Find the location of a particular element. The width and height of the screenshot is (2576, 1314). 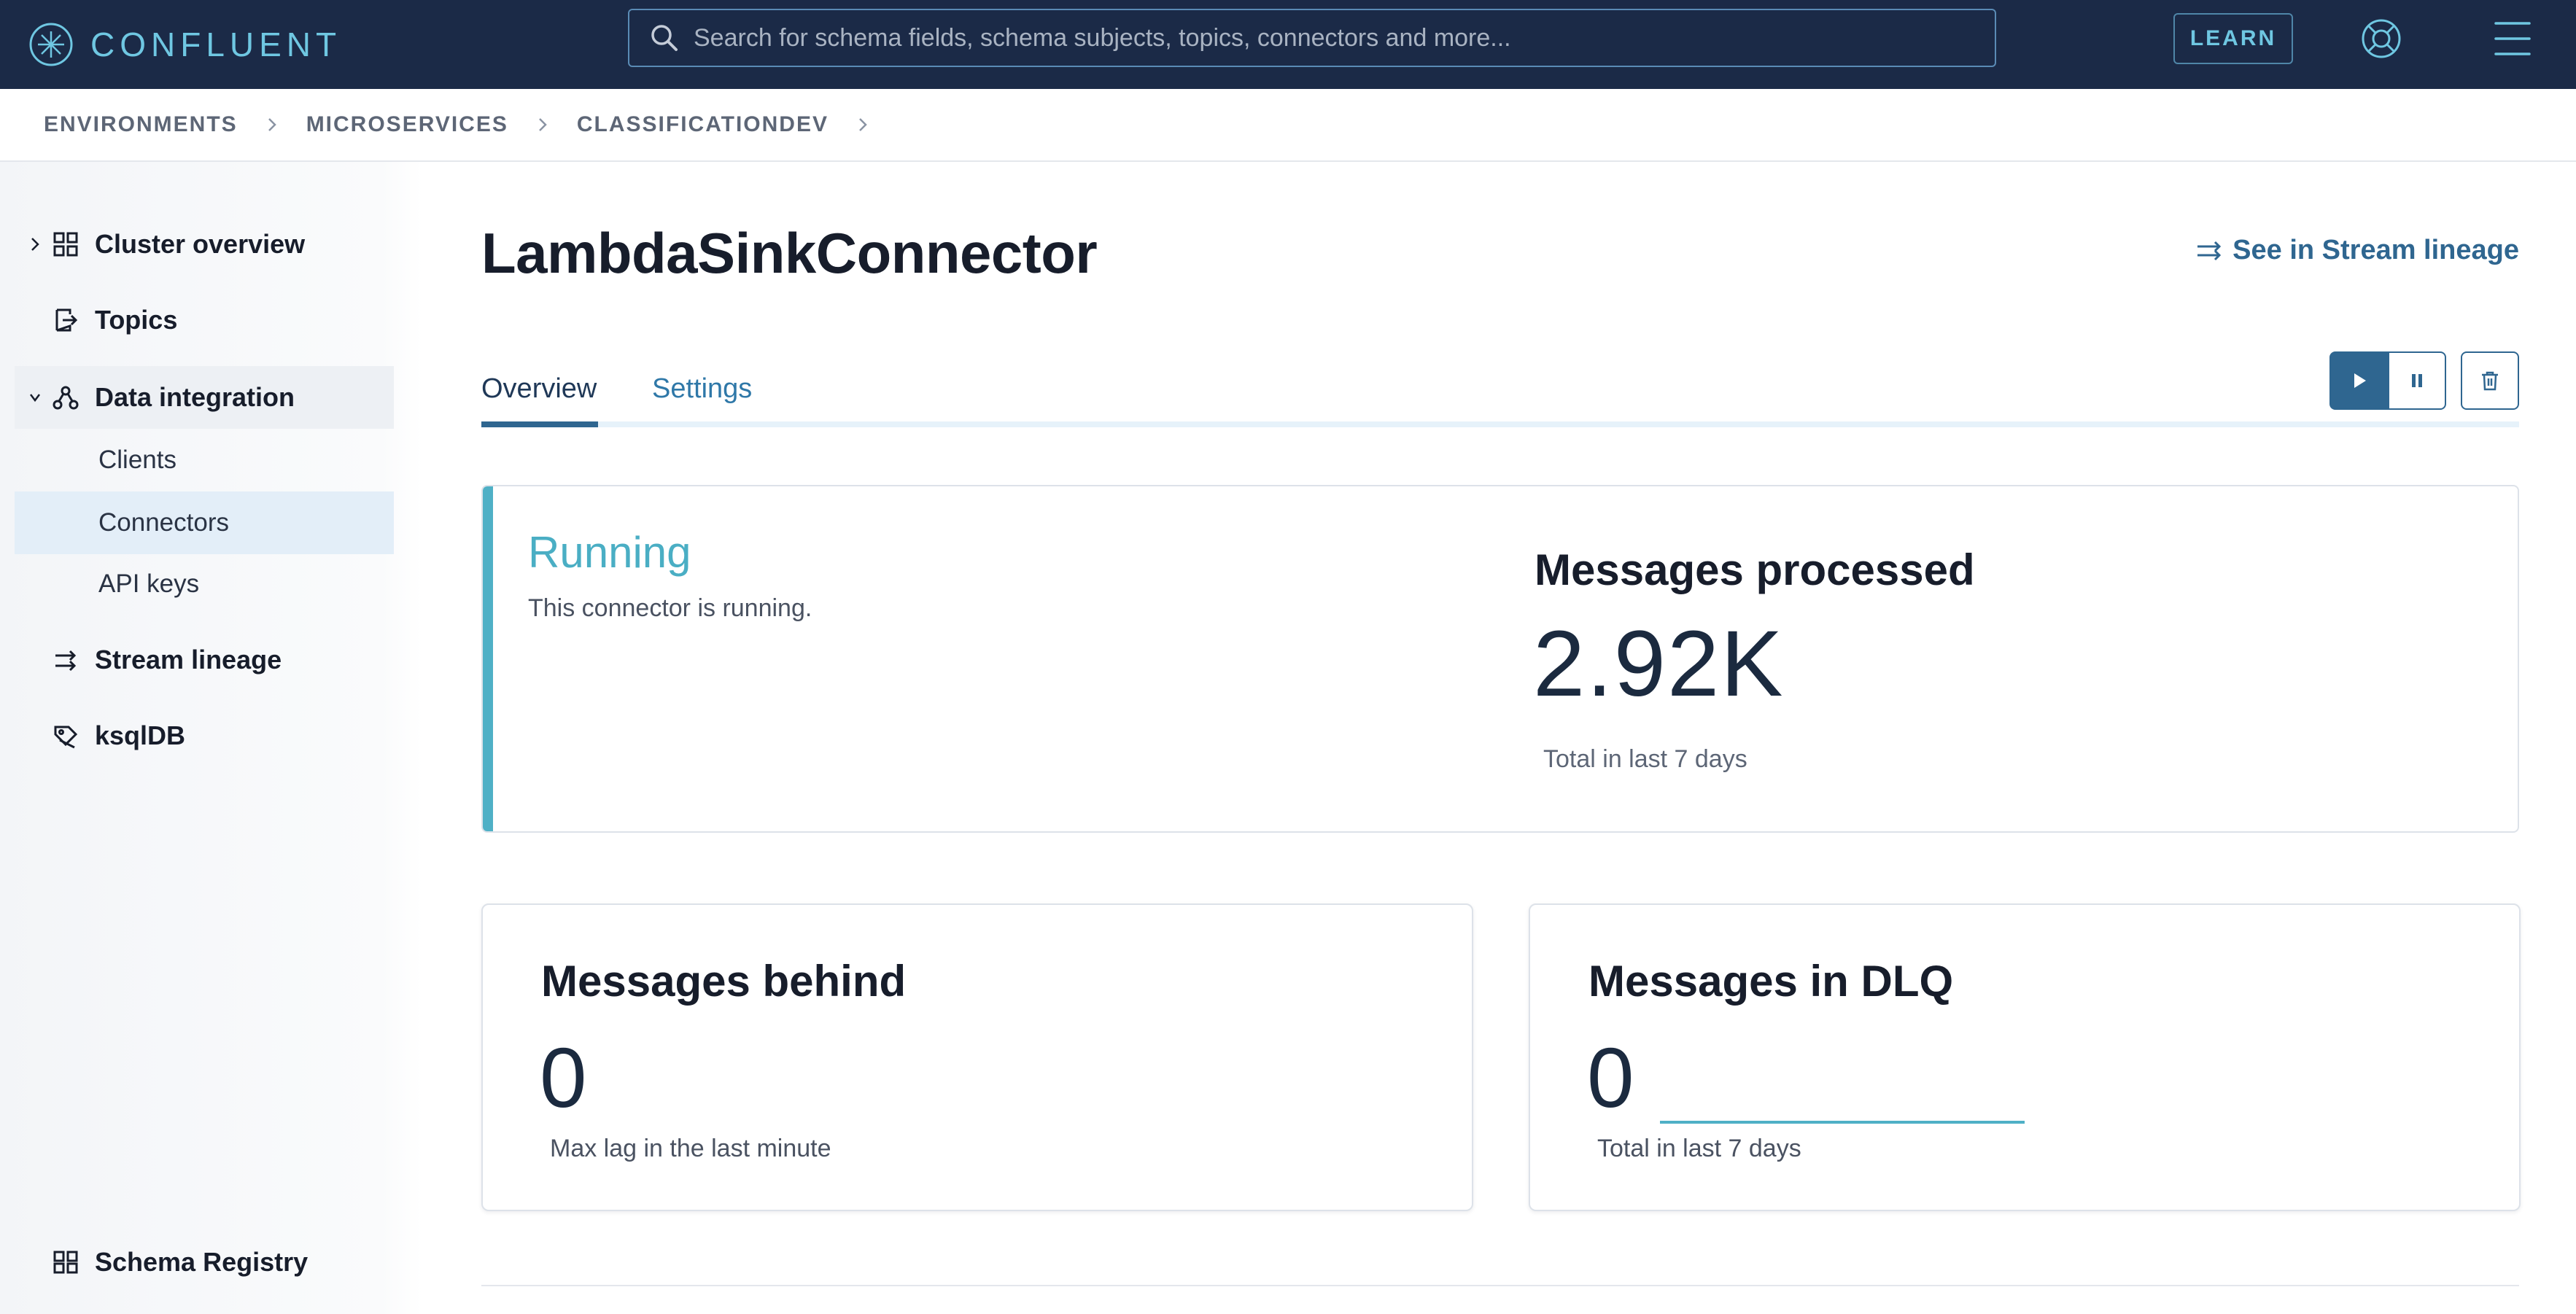

section-divider is located at coordinates (1500, 1285).